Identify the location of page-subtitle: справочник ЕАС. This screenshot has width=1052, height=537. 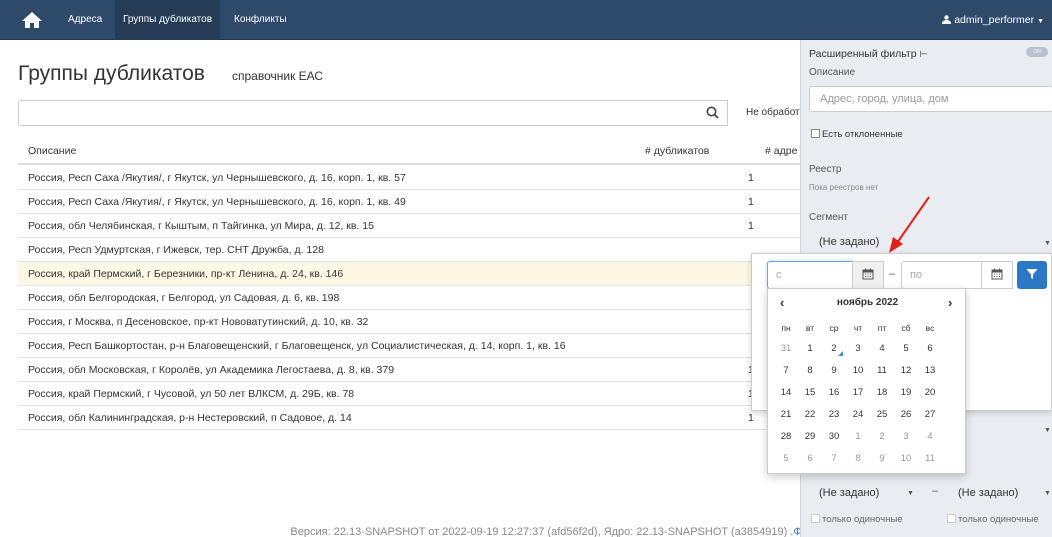
(278, 76).